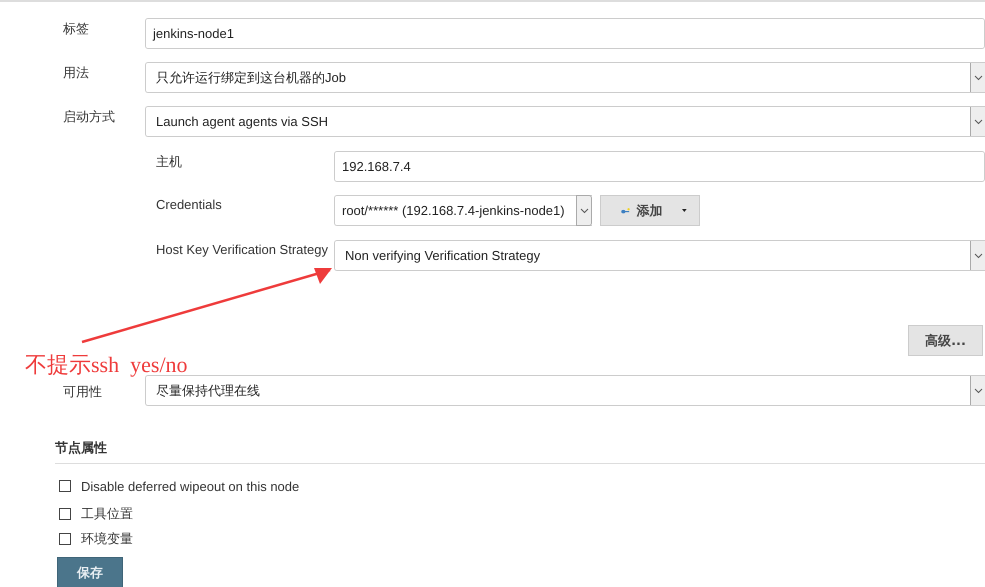  Describe the element at coordinates (565, 33) in the screenshot. I see `text-field: jenkins-node1` at that location.